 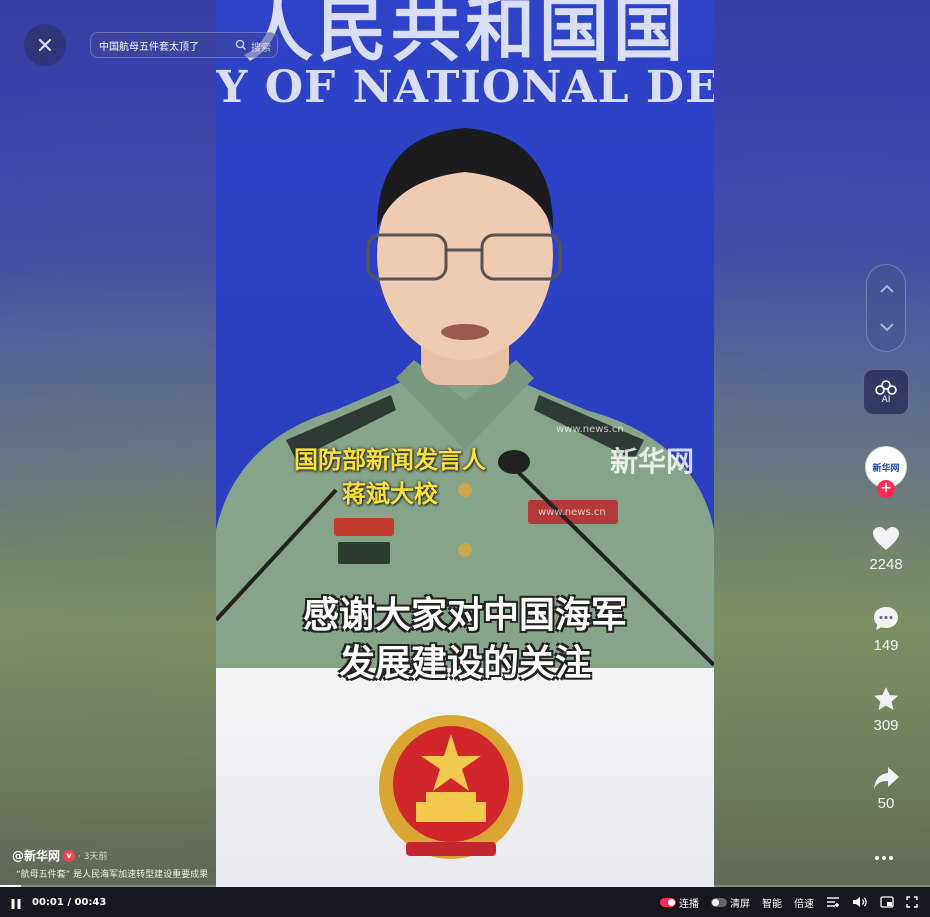 I want to click on duration: 00:43, so click(x=90, y=902).